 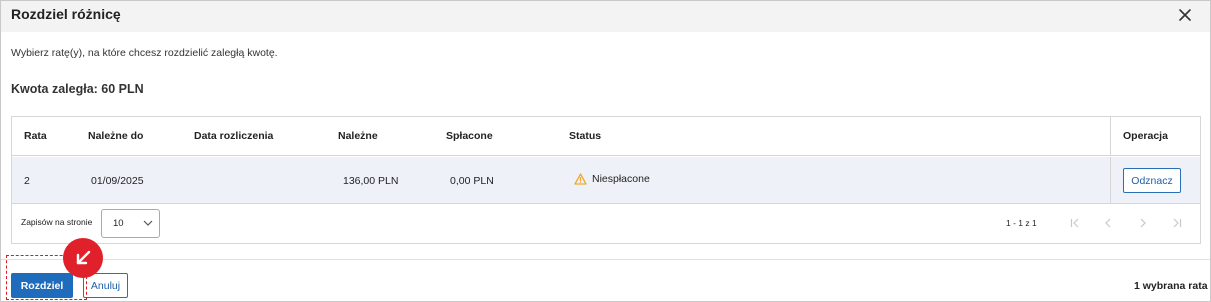 What do you see at coordinates (1145, 136) in the screenshot?
I see `column-header-operacja: Operacja` at bounding box center [1145, 136].